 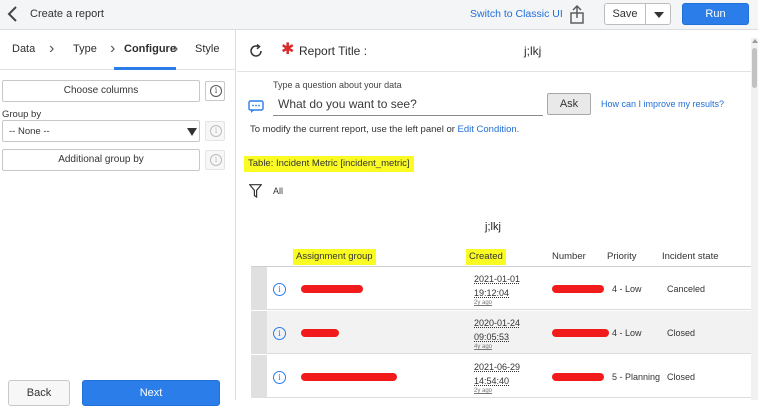 What do you see at coordinates (329, 164) in the screenshot?
I see `table-source-label: Table: Incident Metric [incident_metric]` at bounding box center [329, 164].